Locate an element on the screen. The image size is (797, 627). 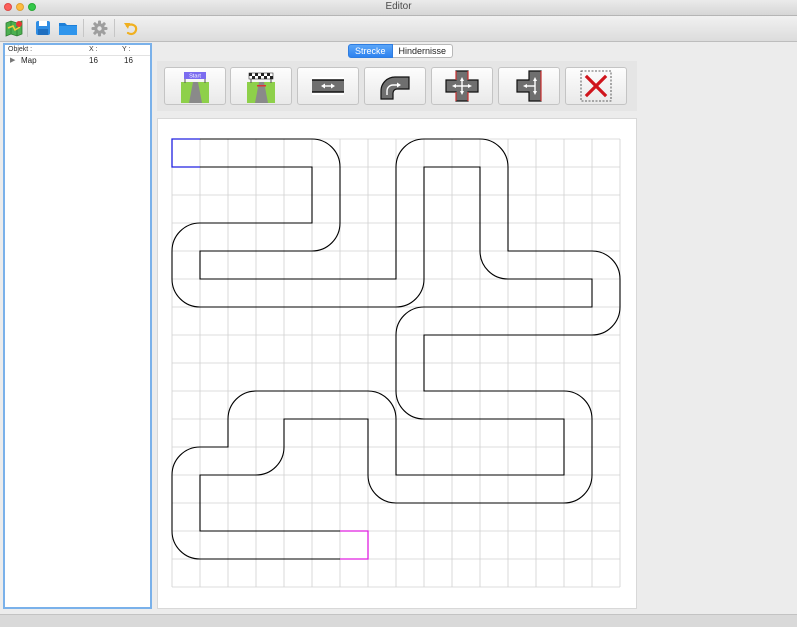
undo-icon is located at coordinates (130, 28).